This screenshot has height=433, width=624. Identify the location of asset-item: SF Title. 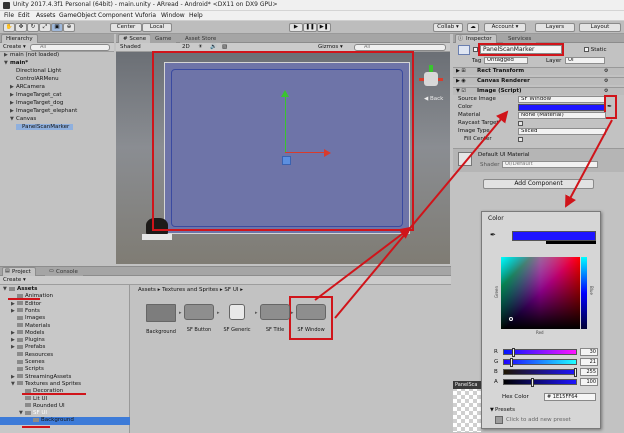
(275, 318).